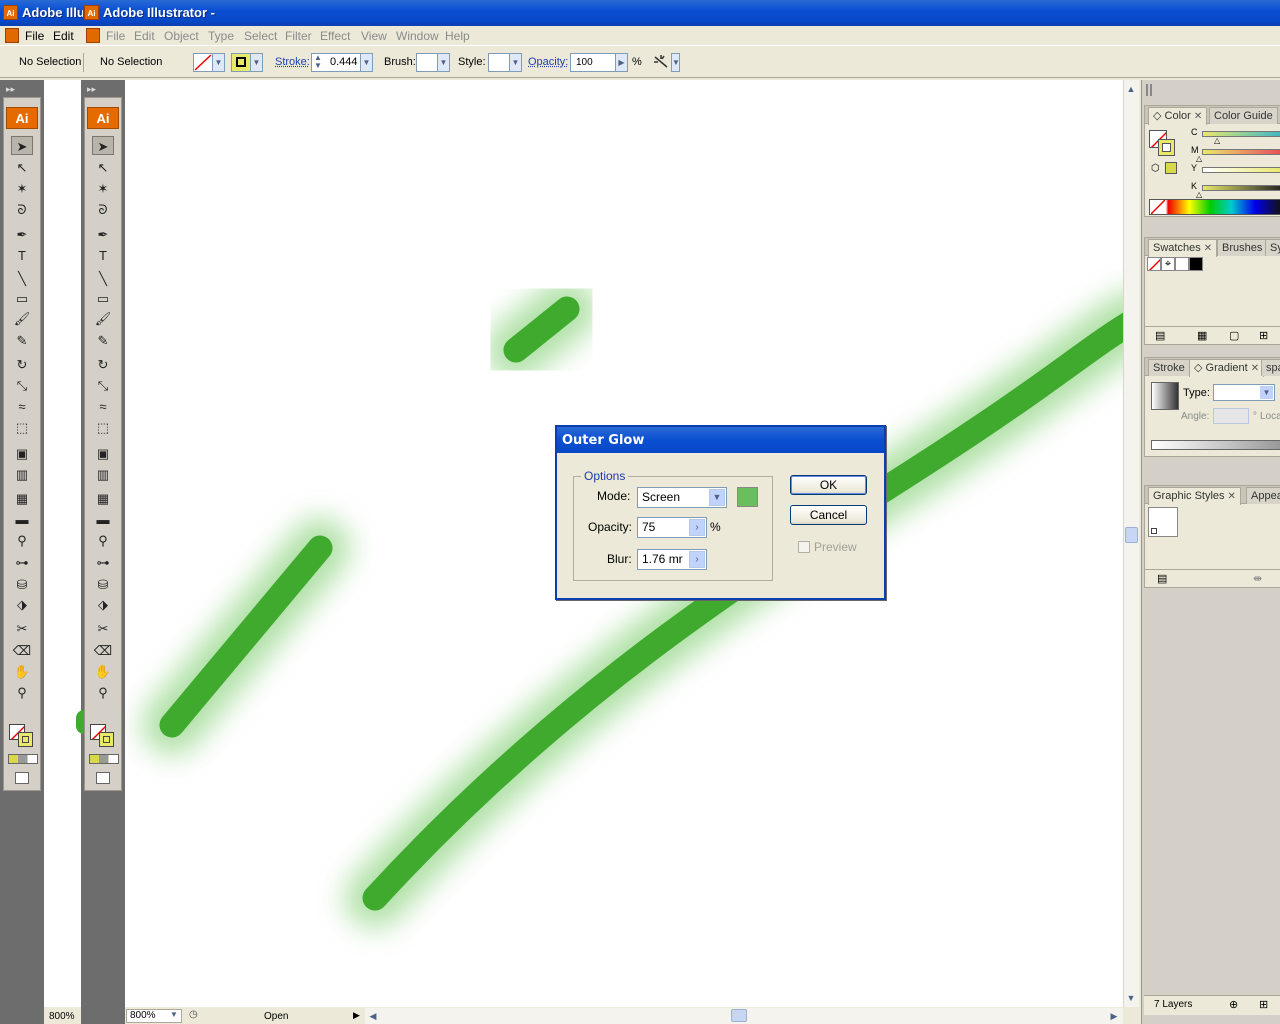 The width and height of the screenshot is (1280, 1024). Describe the element at coordinates (1171, 168) in the screenshot. I see `last-color-swatch` at that location.